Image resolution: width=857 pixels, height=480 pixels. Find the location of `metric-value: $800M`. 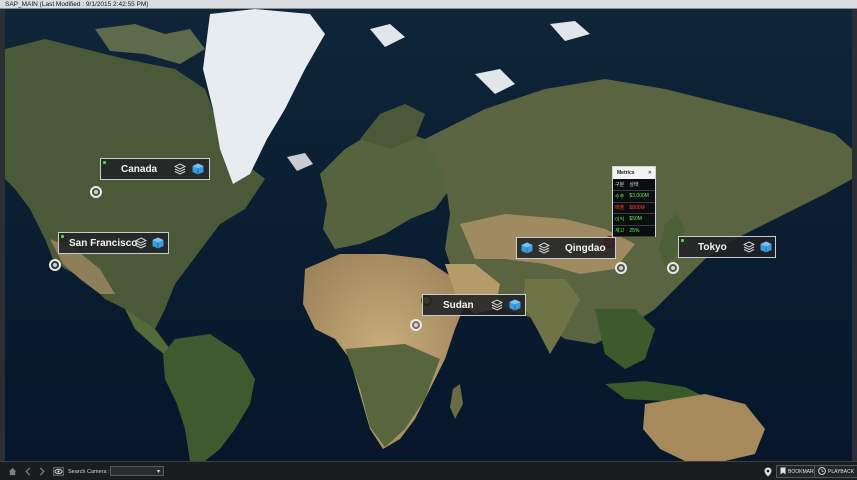

metric-value: $800M is located at coordinates (641, 208).